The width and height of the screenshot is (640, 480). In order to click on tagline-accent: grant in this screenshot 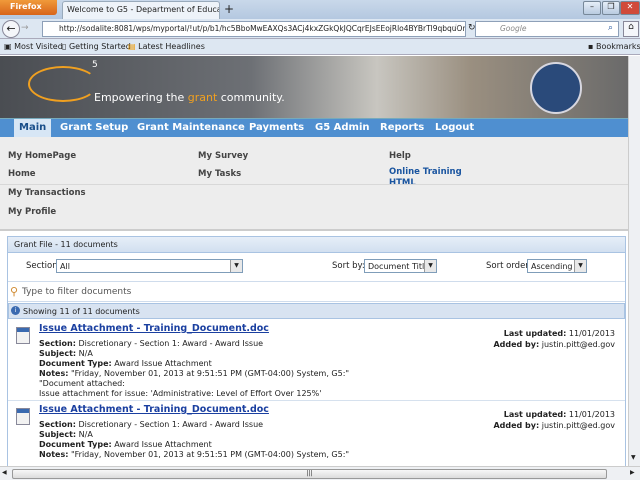, I will do `click(202, 97)`.